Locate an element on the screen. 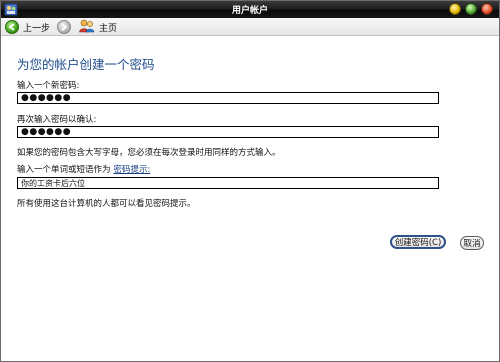  password-hint-link: 密码提示: is located at coordinates (132, 170).